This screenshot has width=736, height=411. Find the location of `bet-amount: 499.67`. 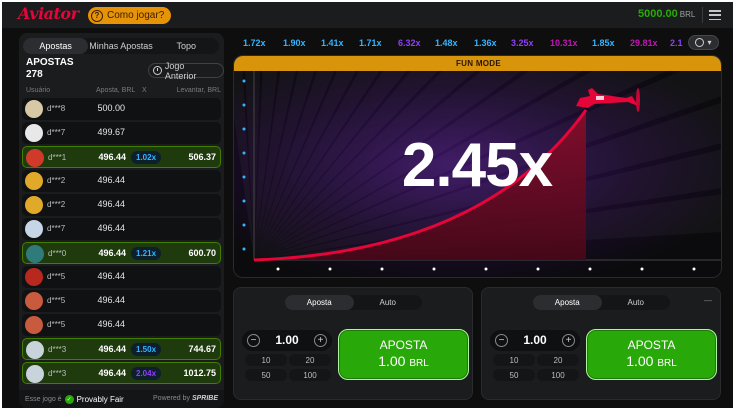

bet-amount: 499.67 is located at coordinates (111, 132).